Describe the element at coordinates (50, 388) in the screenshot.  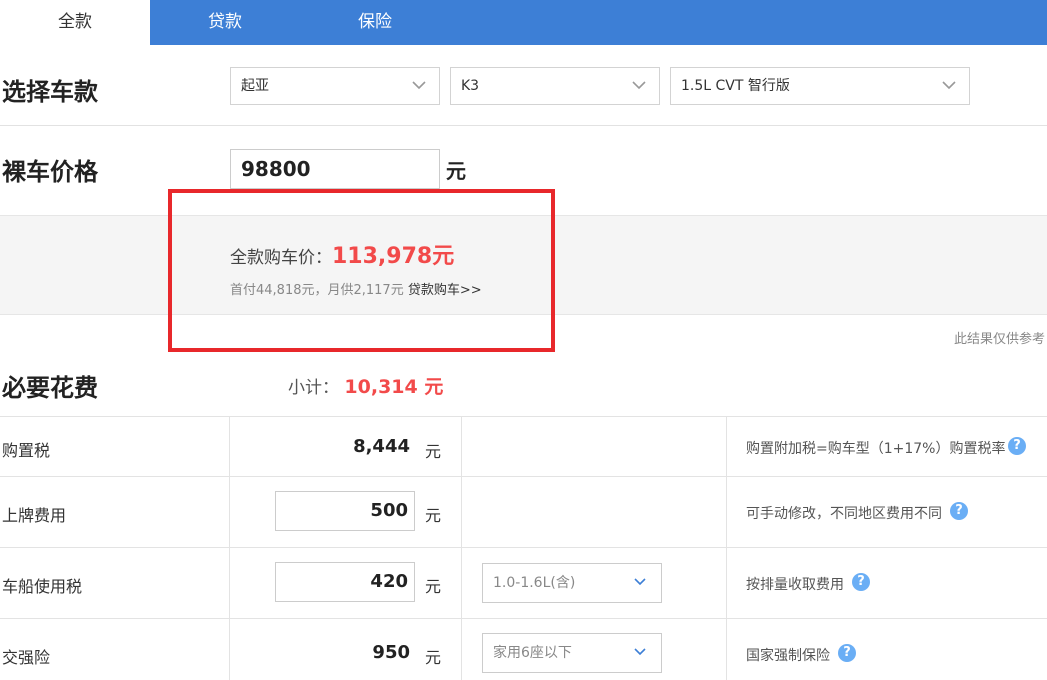
I see `required-fees-title: 必要花费` at that location.